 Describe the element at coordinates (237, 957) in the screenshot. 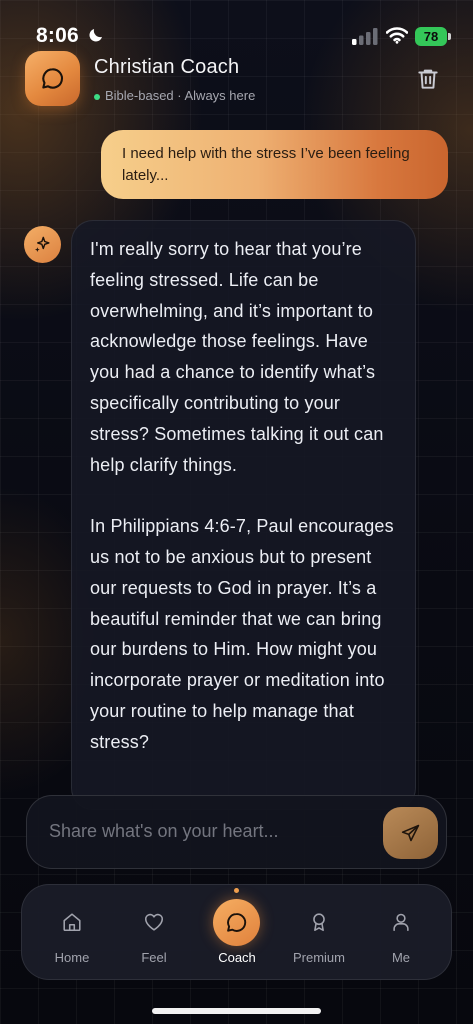

I see `nav-label-coach: Coach` at that location.